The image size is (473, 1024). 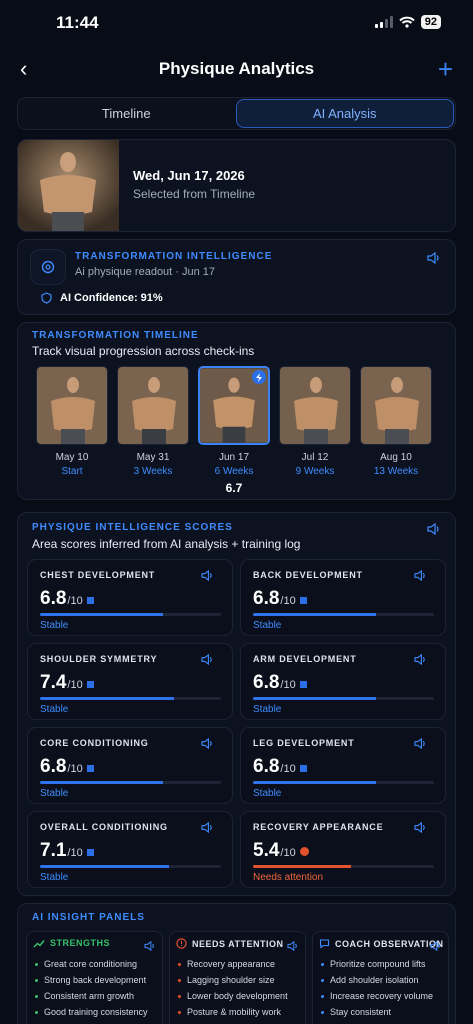 I want to click on timeline-week: 13 Weeks, so click(x=396, y=471).